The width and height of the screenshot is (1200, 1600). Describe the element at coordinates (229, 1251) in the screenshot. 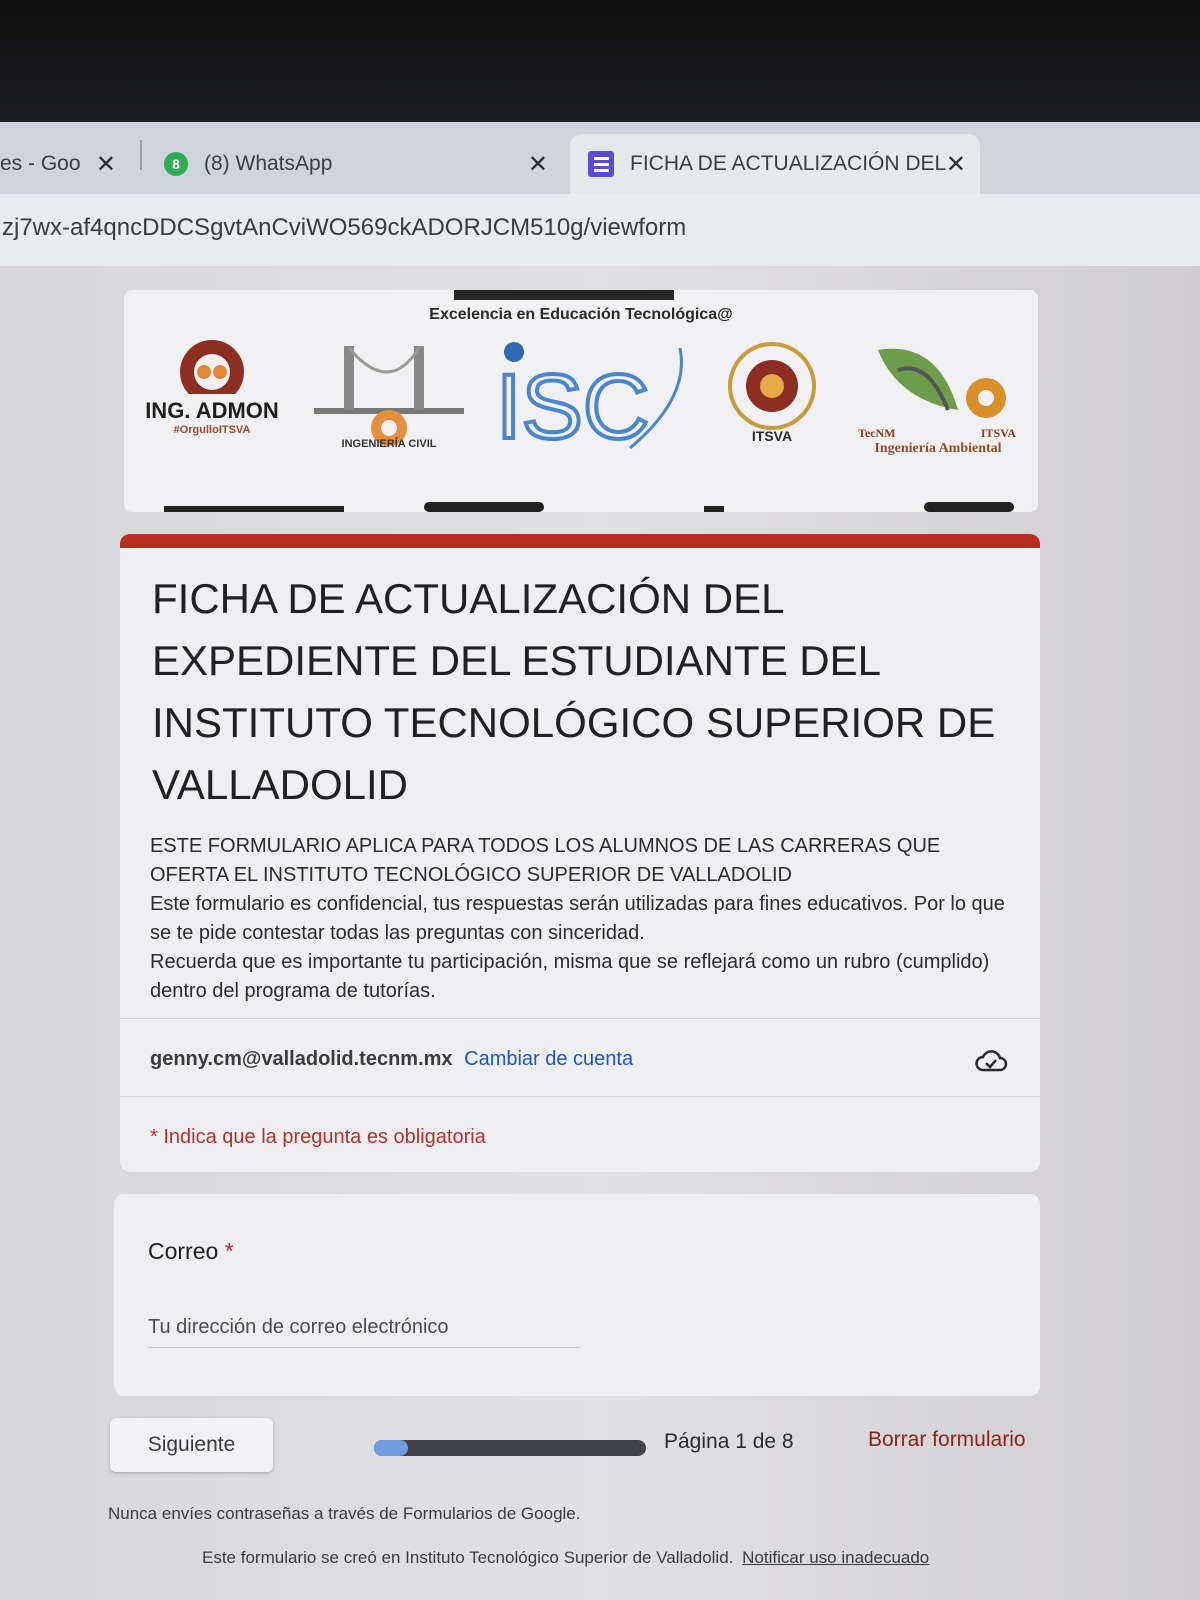

I see `required-mark: *` at that location.